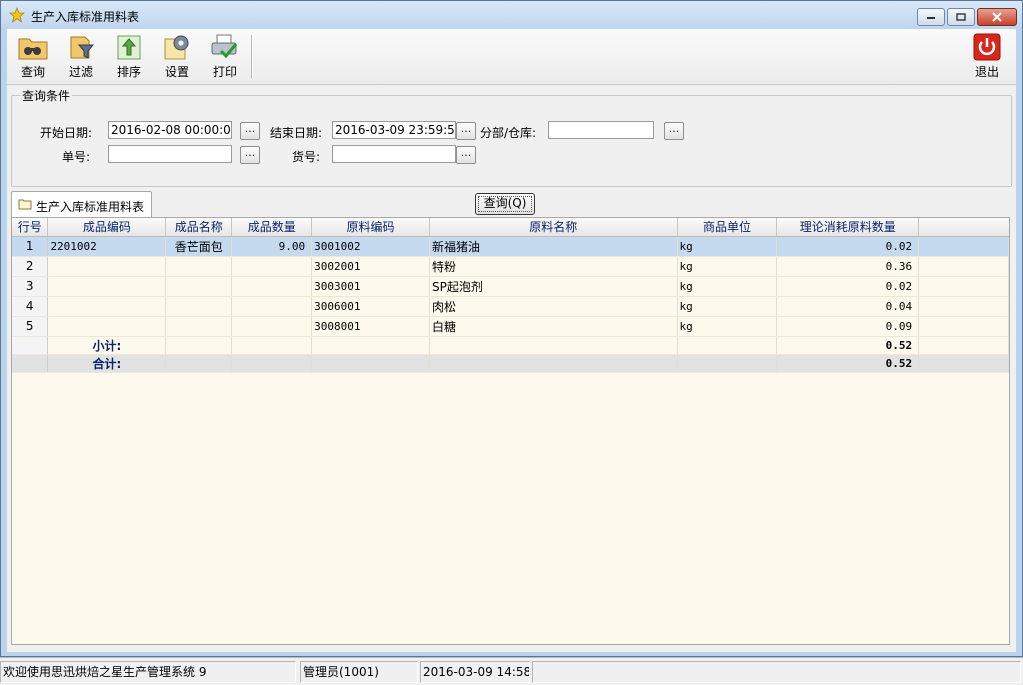  Describe the element at coordinates (17, 15) in the screenshot. I see `star-app-icon` at that location.